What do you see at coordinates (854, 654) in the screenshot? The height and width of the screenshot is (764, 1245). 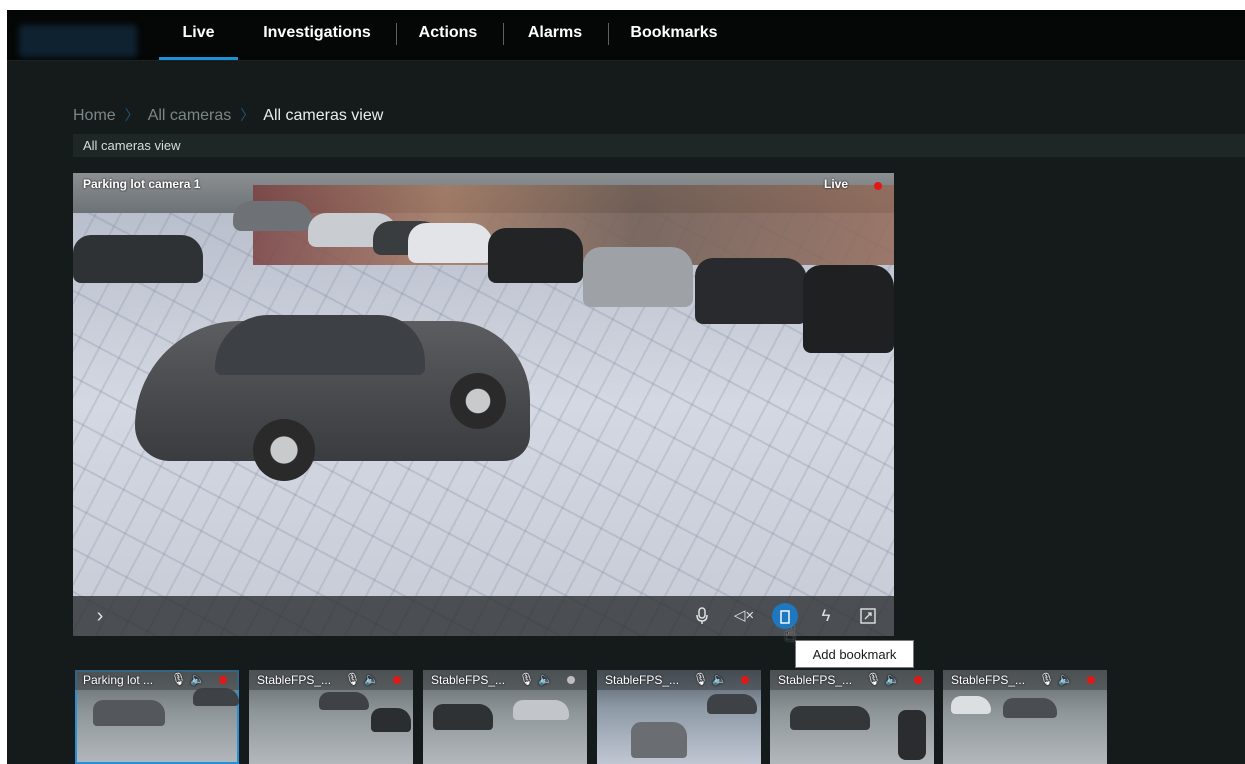 I see `add-bookmark-tooltip: Add bookmark` at bounding box center [854, 654].